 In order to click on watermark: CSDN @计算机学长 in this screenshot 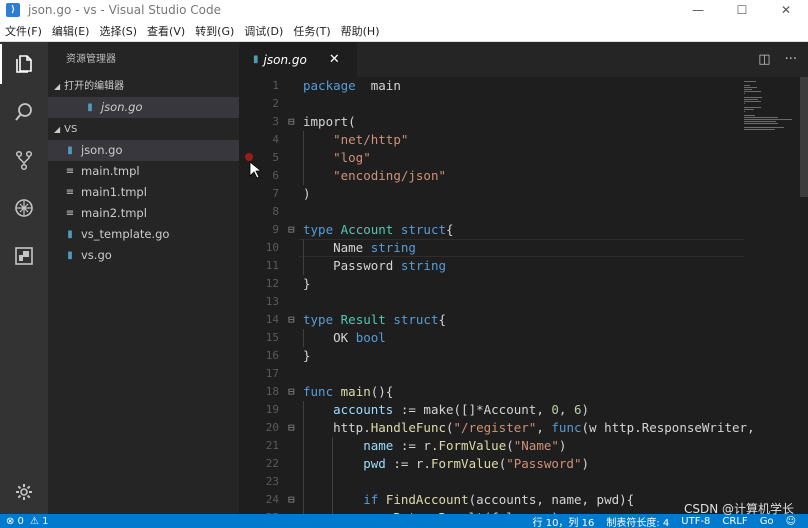, I will do `click(738, 509)`.